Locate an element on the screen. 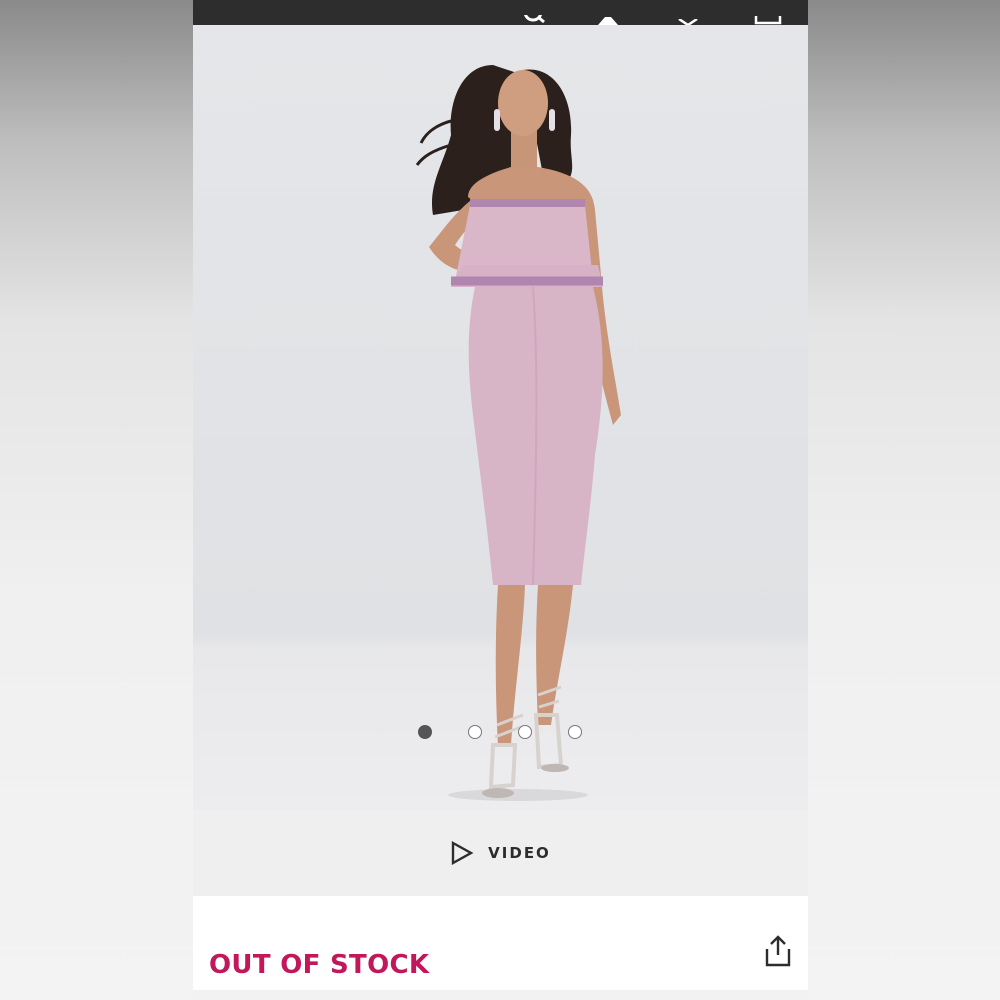 This screenshot has height=1000, width=1000. bag-icon is located at coordinates (768, 20).